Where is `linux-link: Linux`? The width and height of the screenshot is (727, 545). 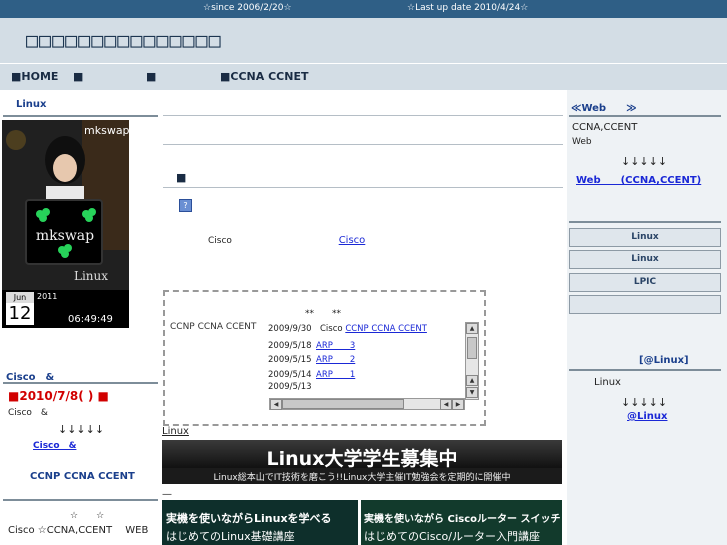 linux-link: Linux is located at coordinates (186, 431).